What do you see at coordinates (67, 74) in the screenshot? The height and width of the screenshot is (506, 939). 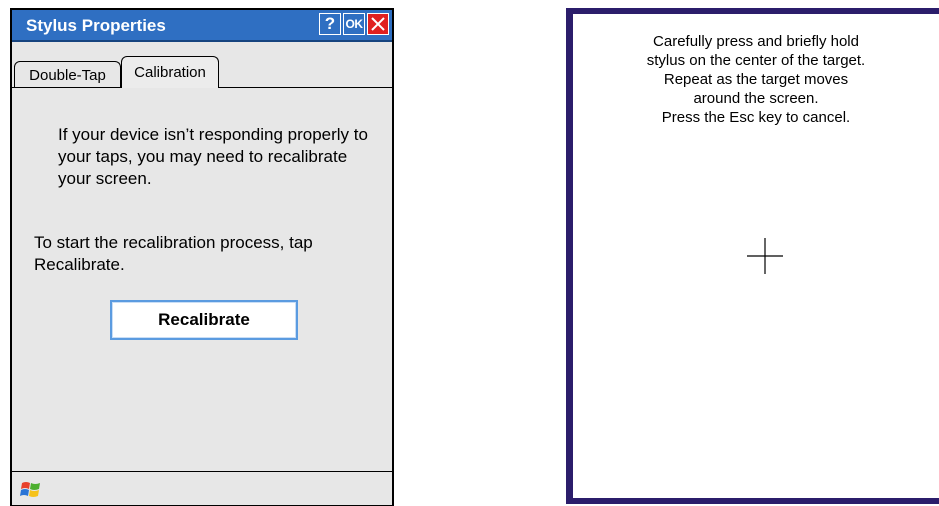 I see `tab-double-tap: Double-Tap` at bounding box center [67, 74].